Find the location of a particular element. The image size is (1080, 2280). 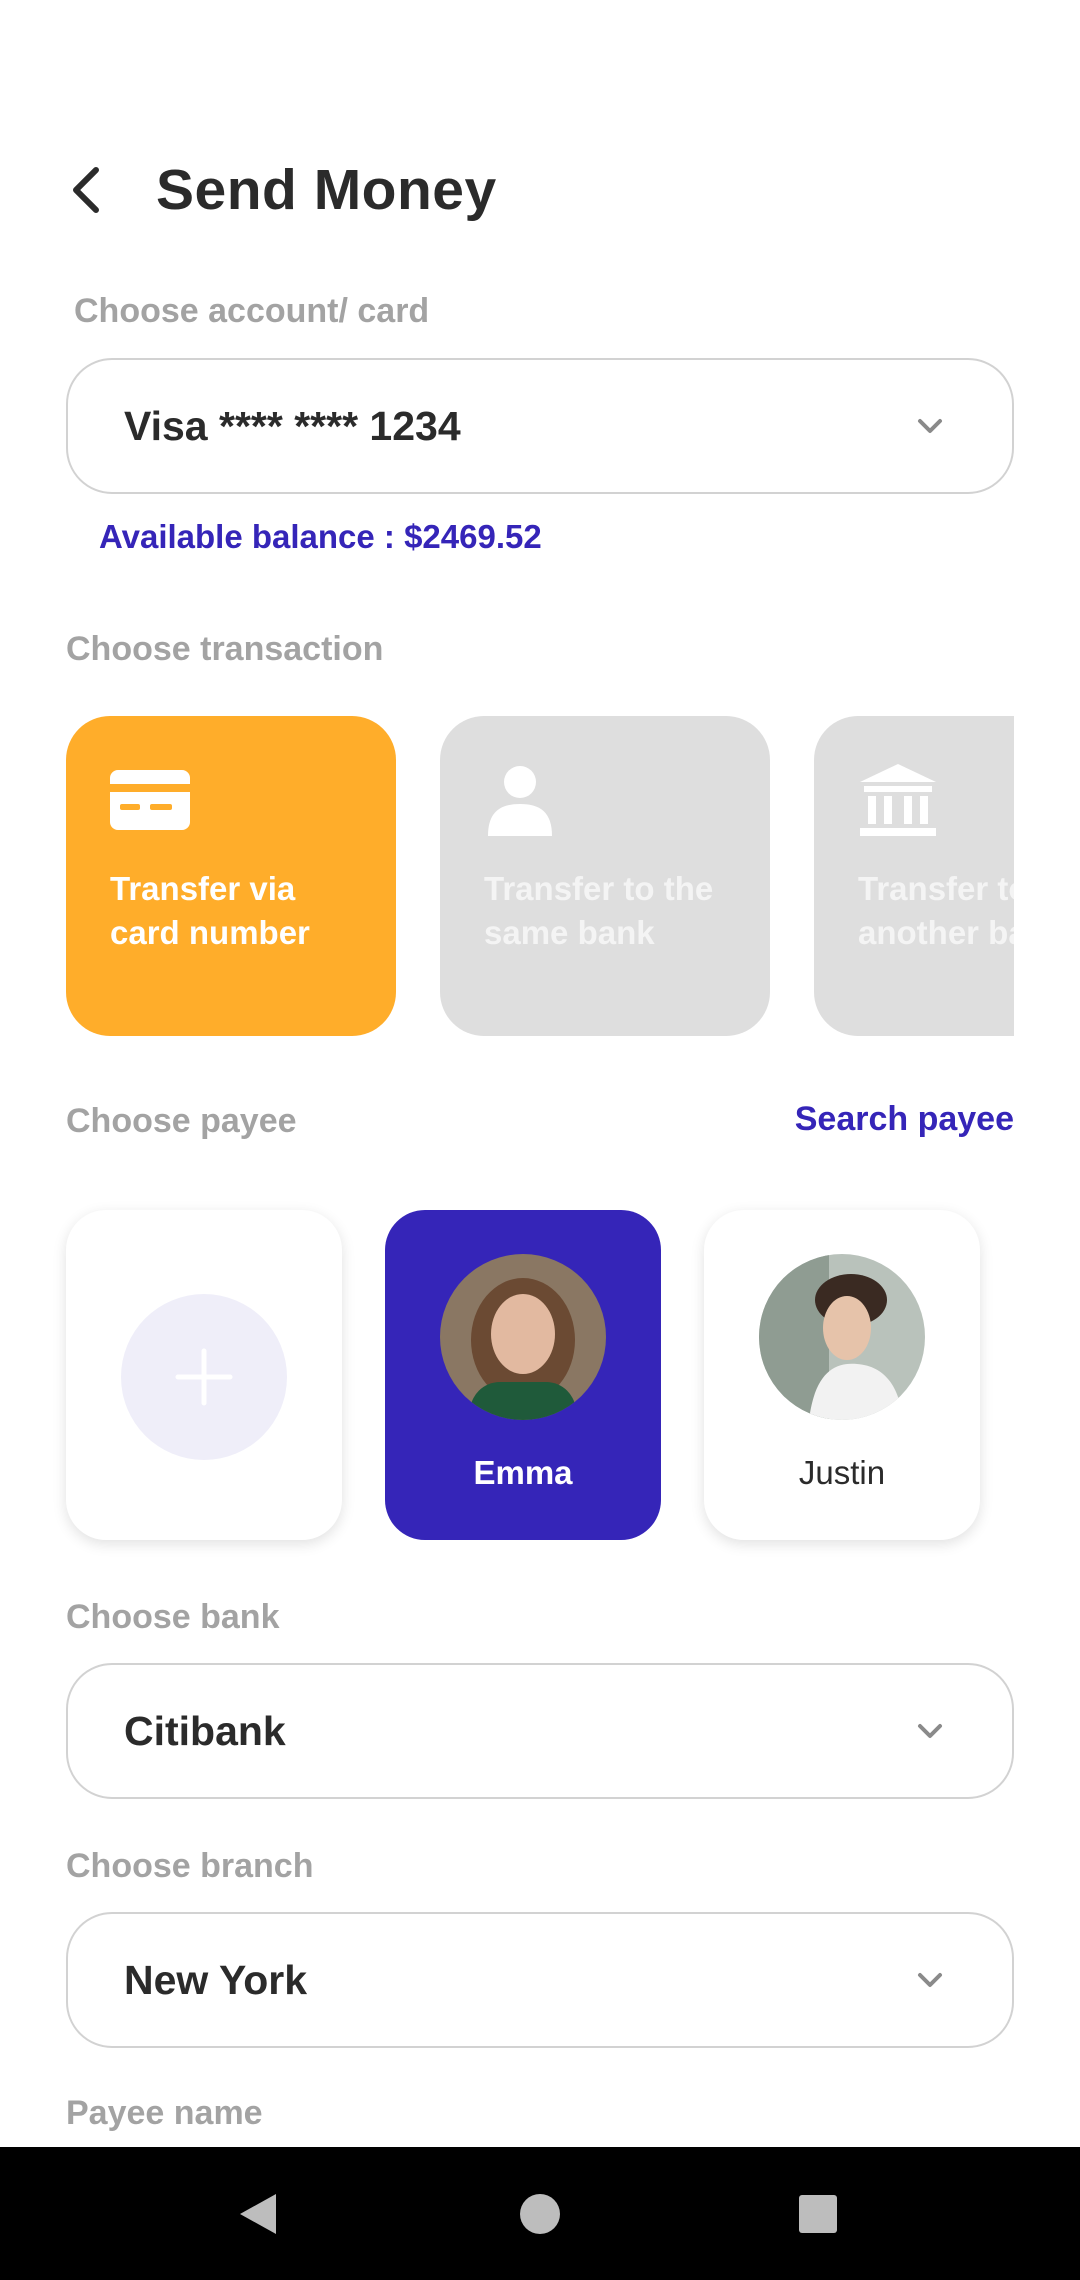

add-payee-button is located at coordinates (204, 1375).